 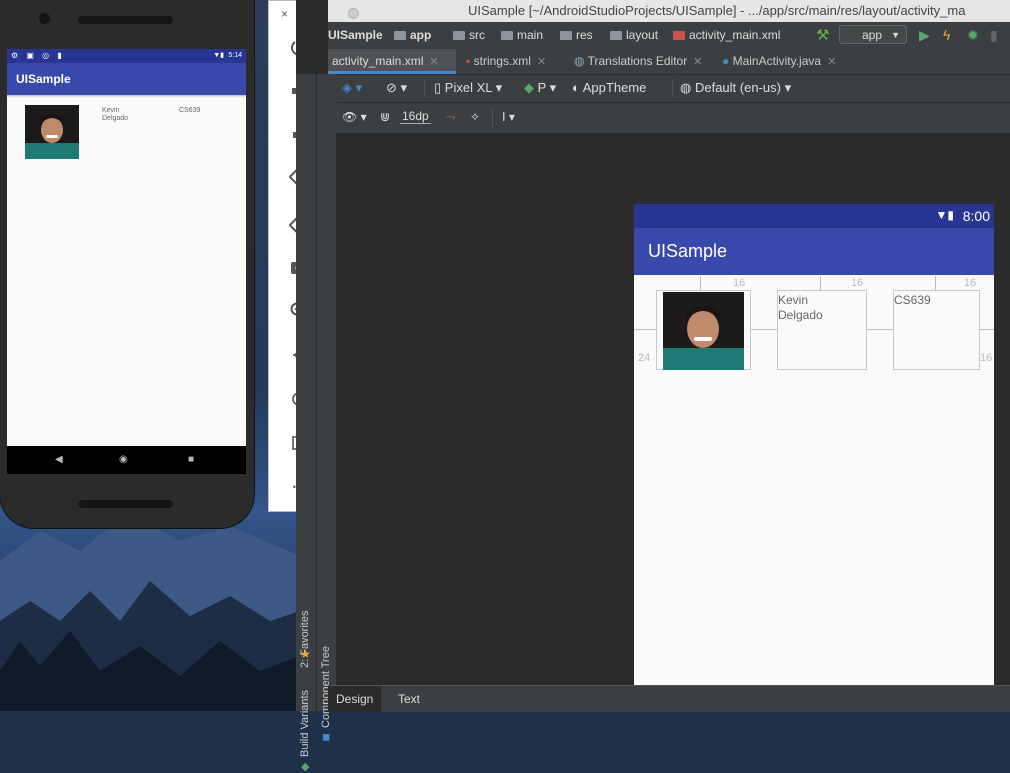 What do you see at coordinates (686, 87) in the screenshot?
I see `globe-icon: ◍` at bounding box center [686, 87].